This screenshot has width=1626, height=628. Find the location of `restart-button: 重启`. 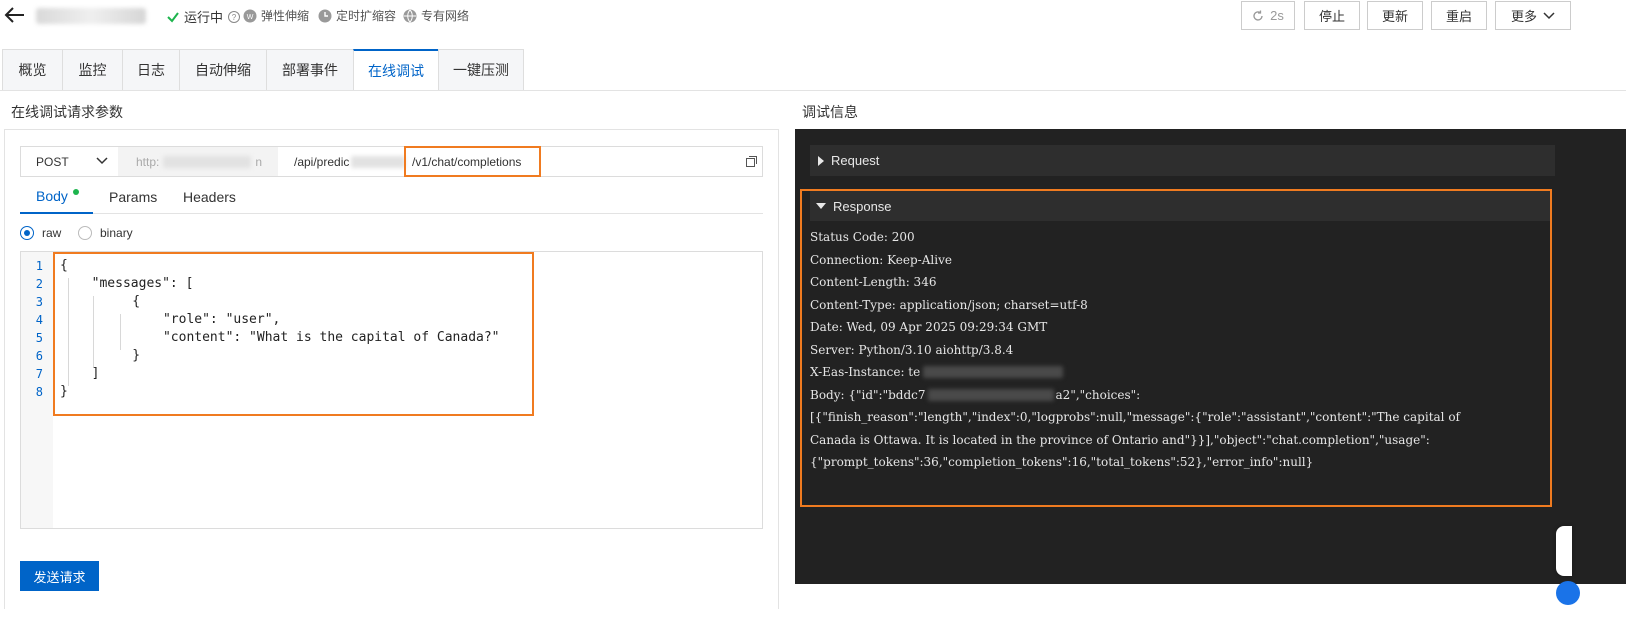

restart-button: 重启 is located at coordinates (1459, 15).